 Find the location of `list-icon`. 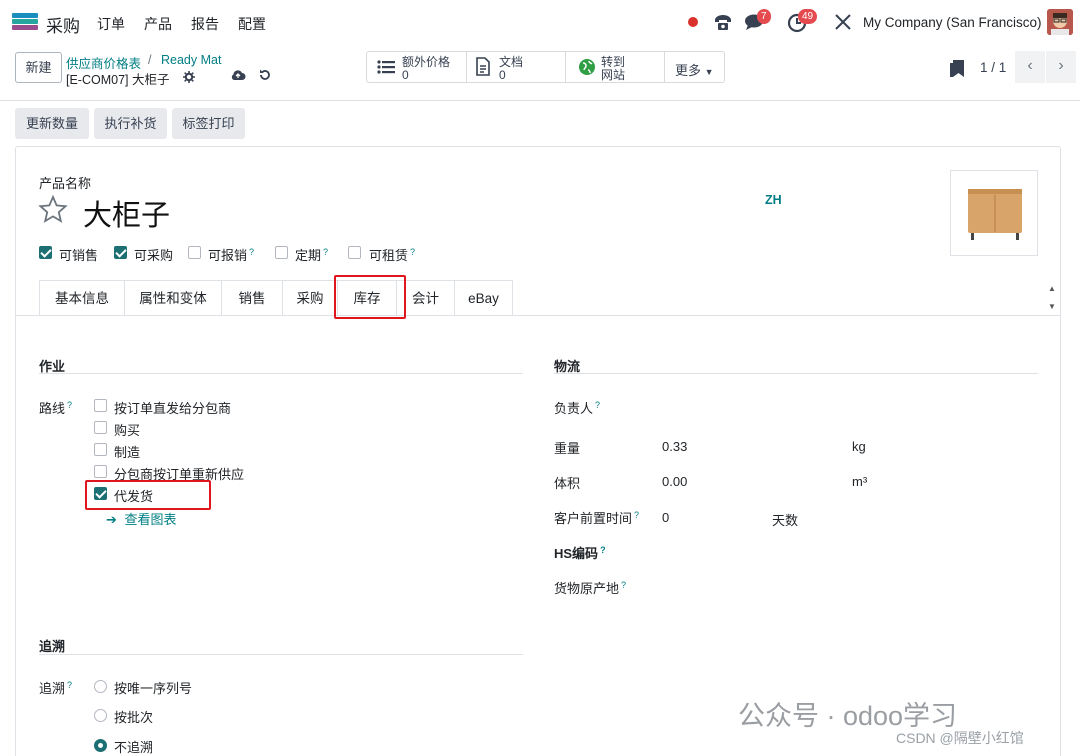

list-icon is located at coordinates (386, 67).